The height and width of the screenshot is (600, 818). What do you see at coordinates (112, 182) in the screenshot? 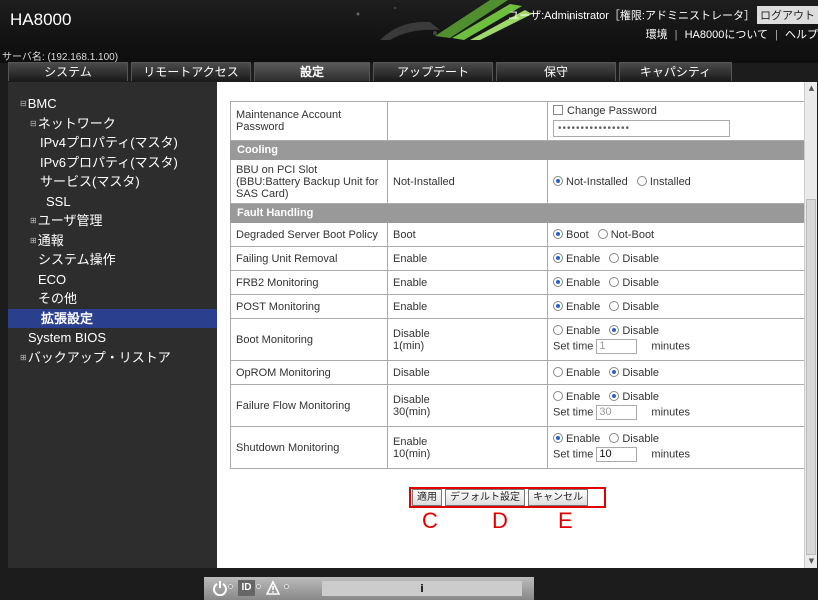
I see `sidebar-item-services: サービス(マスタ)` at bounding box center [112, 182].